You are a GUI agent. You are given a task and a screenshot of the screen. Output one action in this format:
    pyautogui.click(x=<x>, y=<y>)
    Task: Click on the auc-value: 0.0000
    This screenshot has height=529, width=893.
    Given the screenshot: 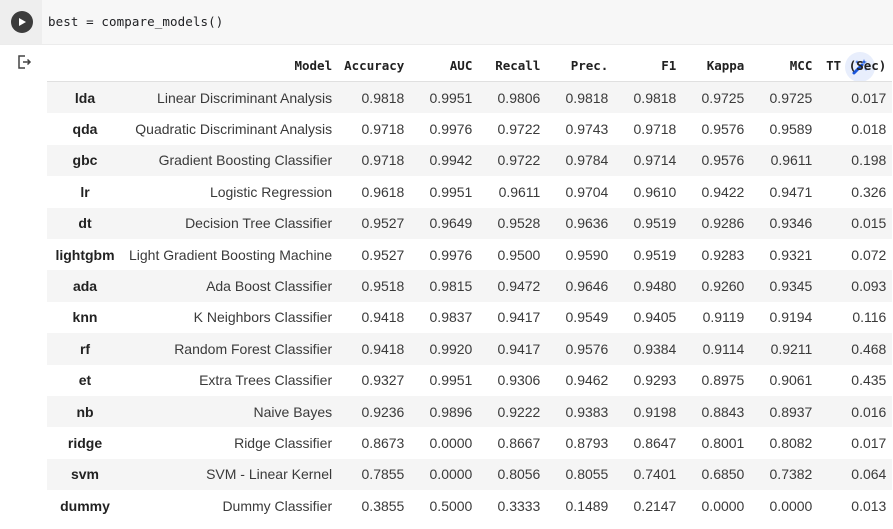 What is the action you would take?
    pyautogui.click(x=451, y=474)
    